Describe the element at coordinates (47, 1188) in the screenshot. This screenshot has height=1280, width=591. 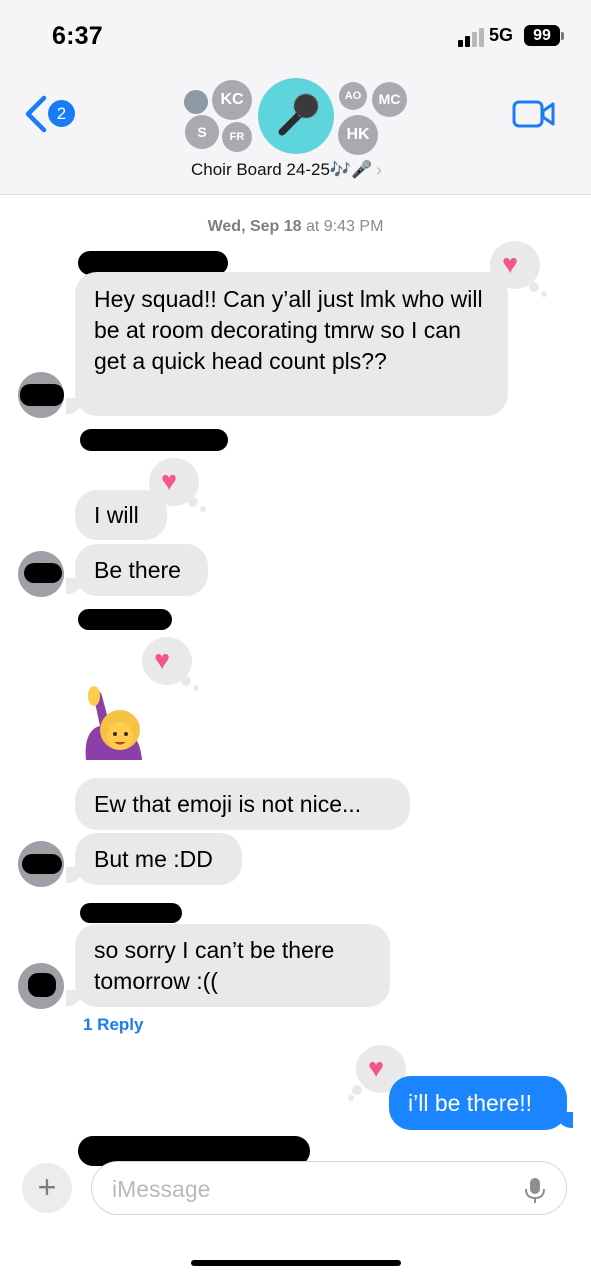
I see `apps-plus-button: +` at that location.